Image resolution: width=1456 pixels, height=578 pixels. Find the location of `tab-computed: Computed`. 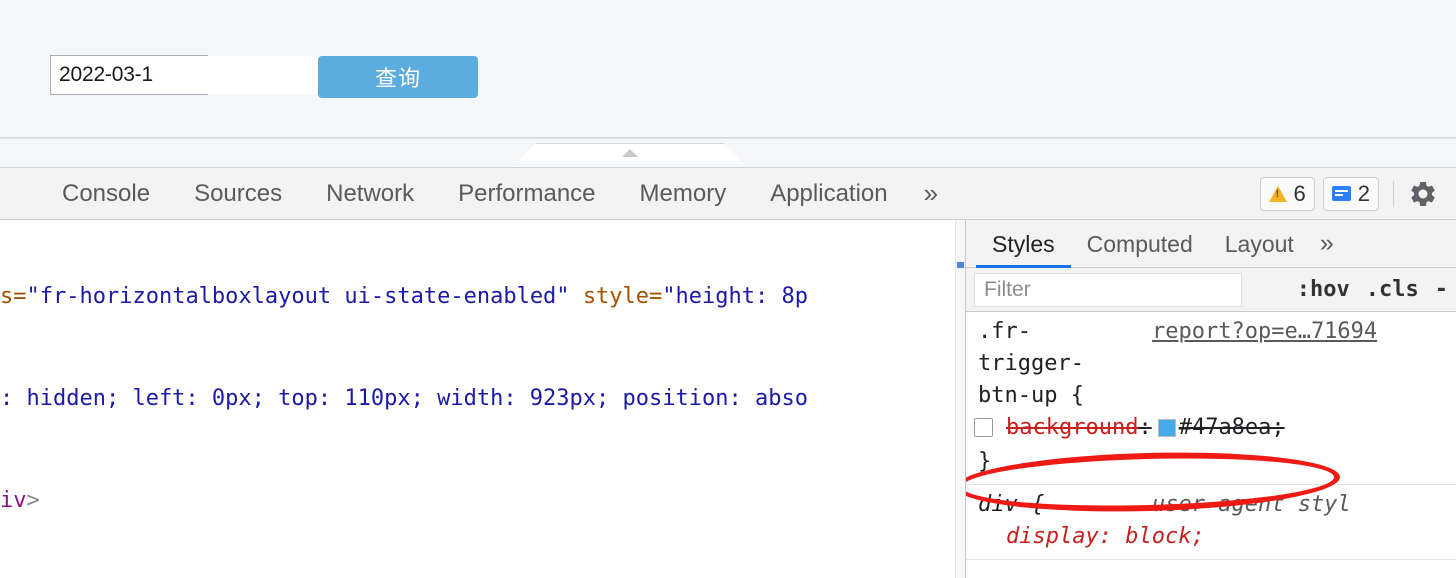

tab-computed: Computed is located at coordinates (1140, 244).